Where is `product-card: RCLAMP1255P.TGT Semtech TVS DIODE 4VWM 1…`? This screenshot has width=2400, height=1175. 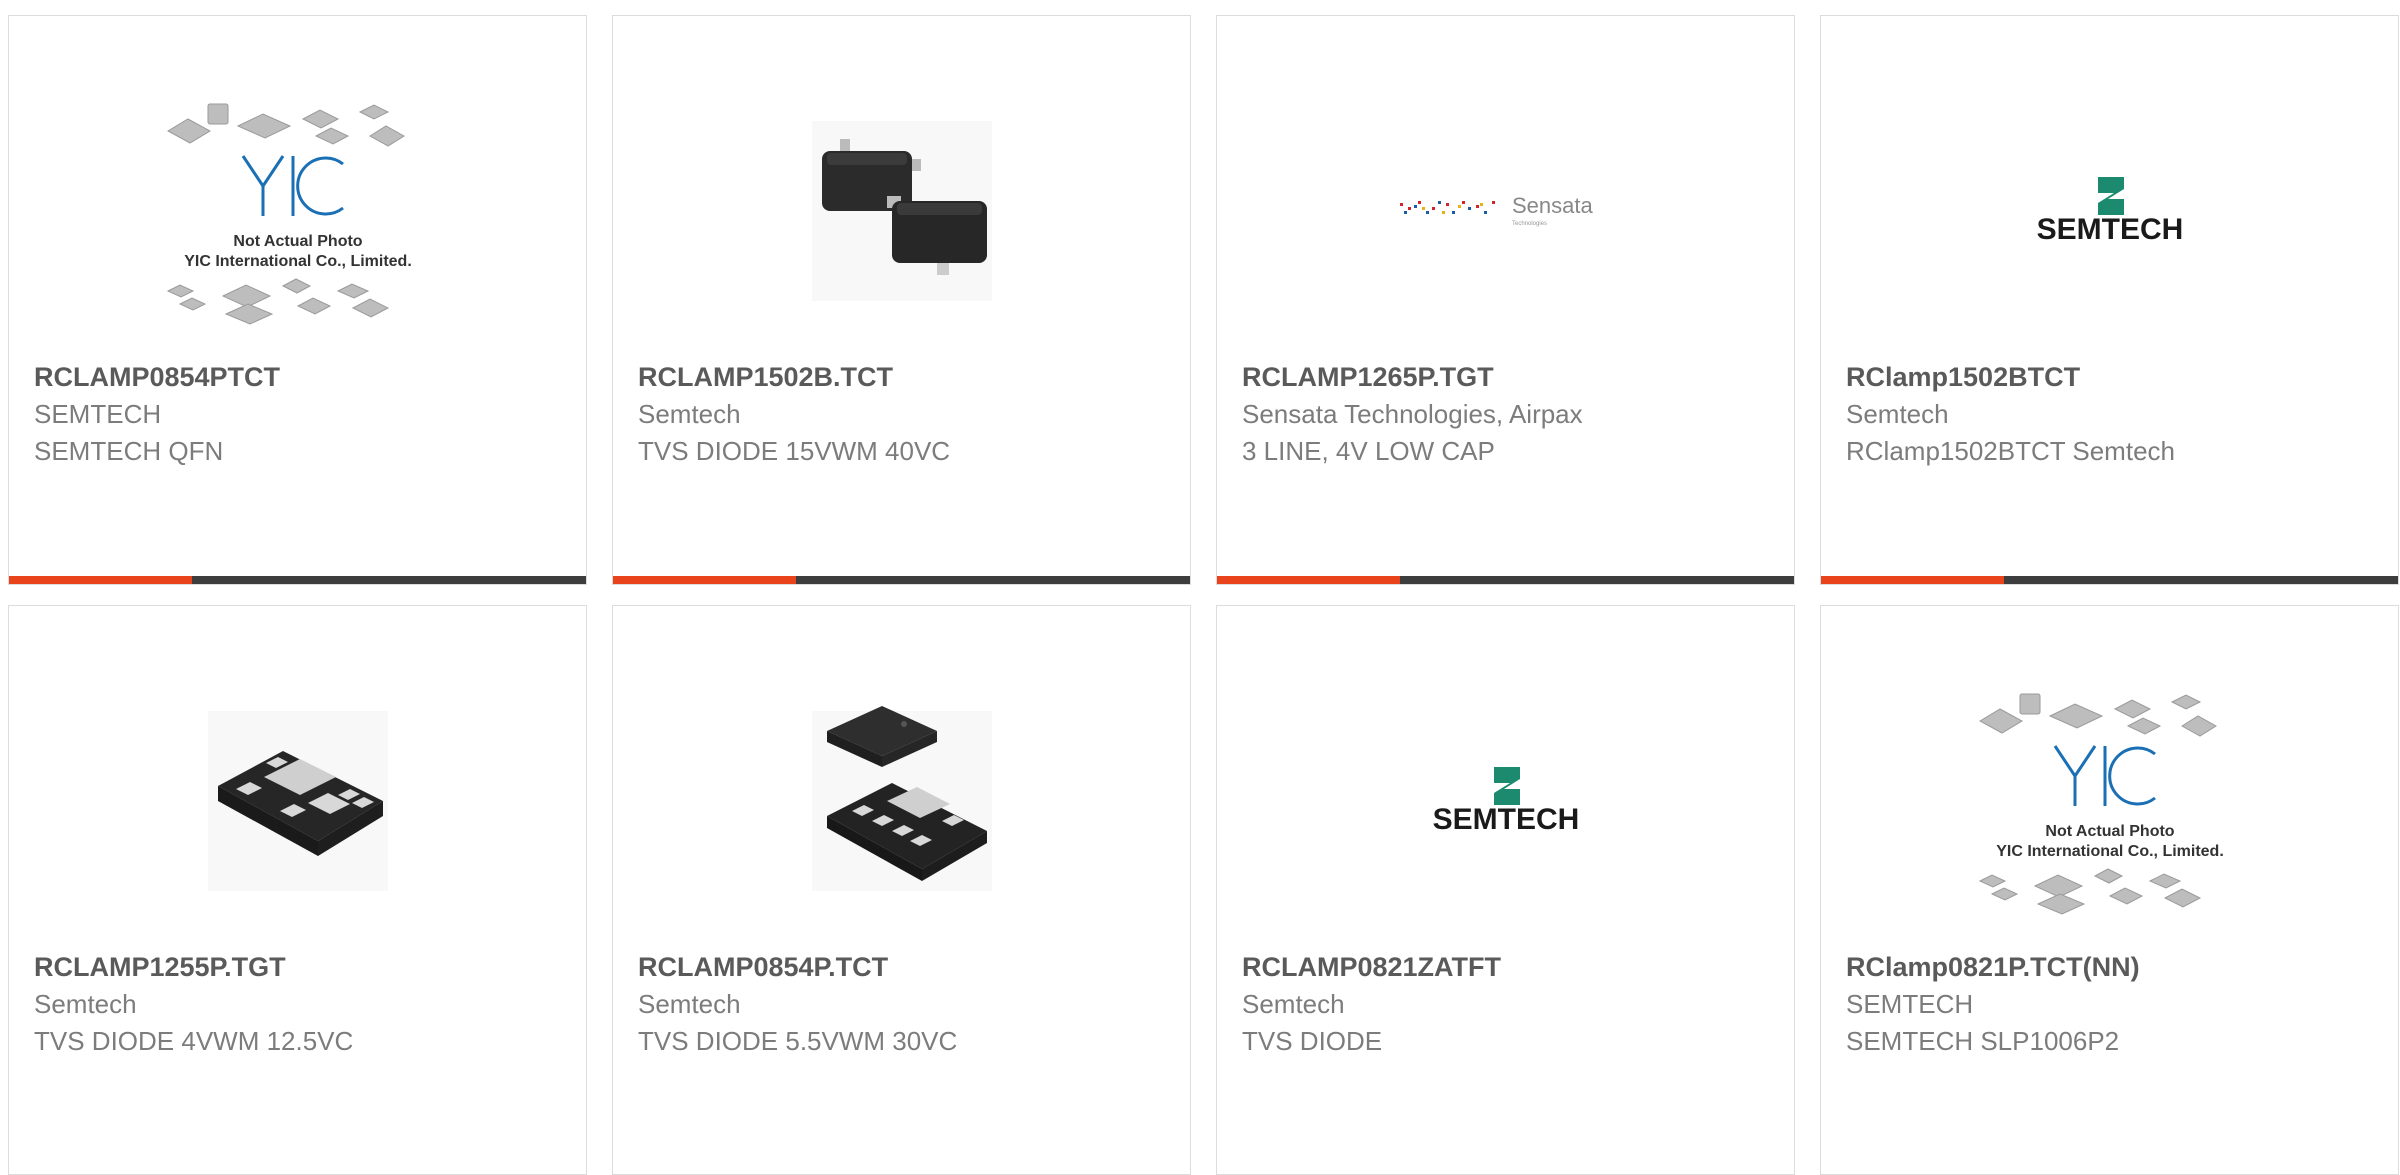
product-card: RCLAMP1255P.TGT Semtech TVS DIODE 4VWM 1… is located at coordinates (297, 890).